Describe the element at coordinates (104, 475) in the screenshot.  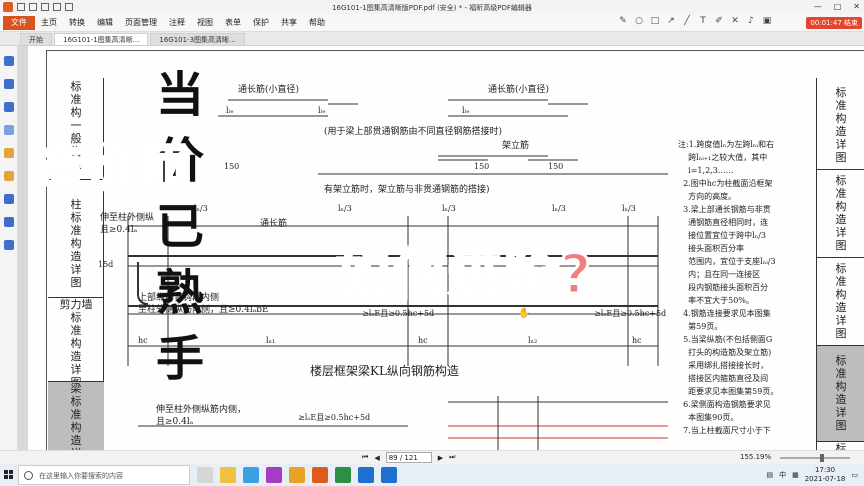
I see `taskbar-search-input: 在这里输入你要搜索的内容` at that location.